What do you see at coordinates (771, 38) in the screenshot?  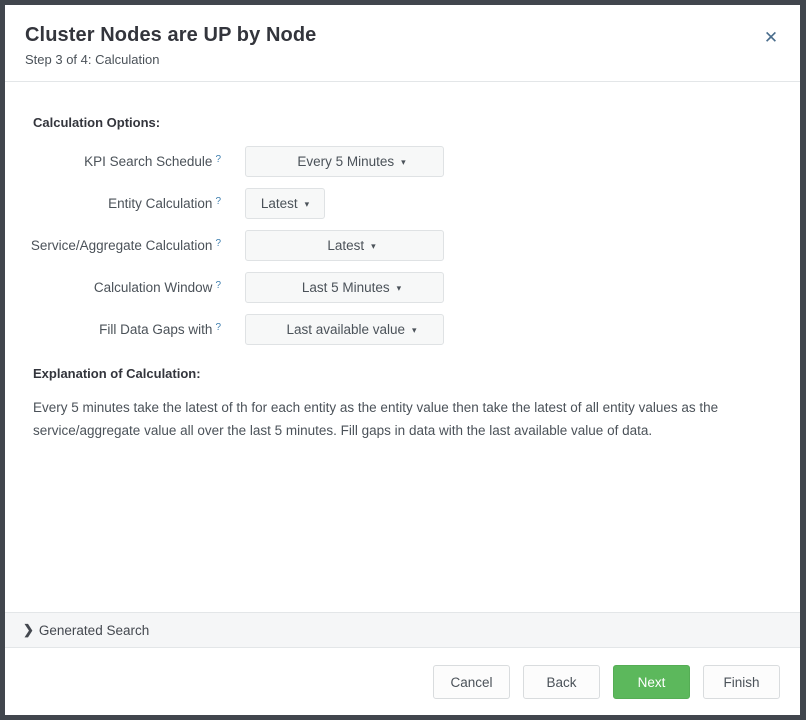 I see `close-icon: ✕` at bounding box center [771, 38].